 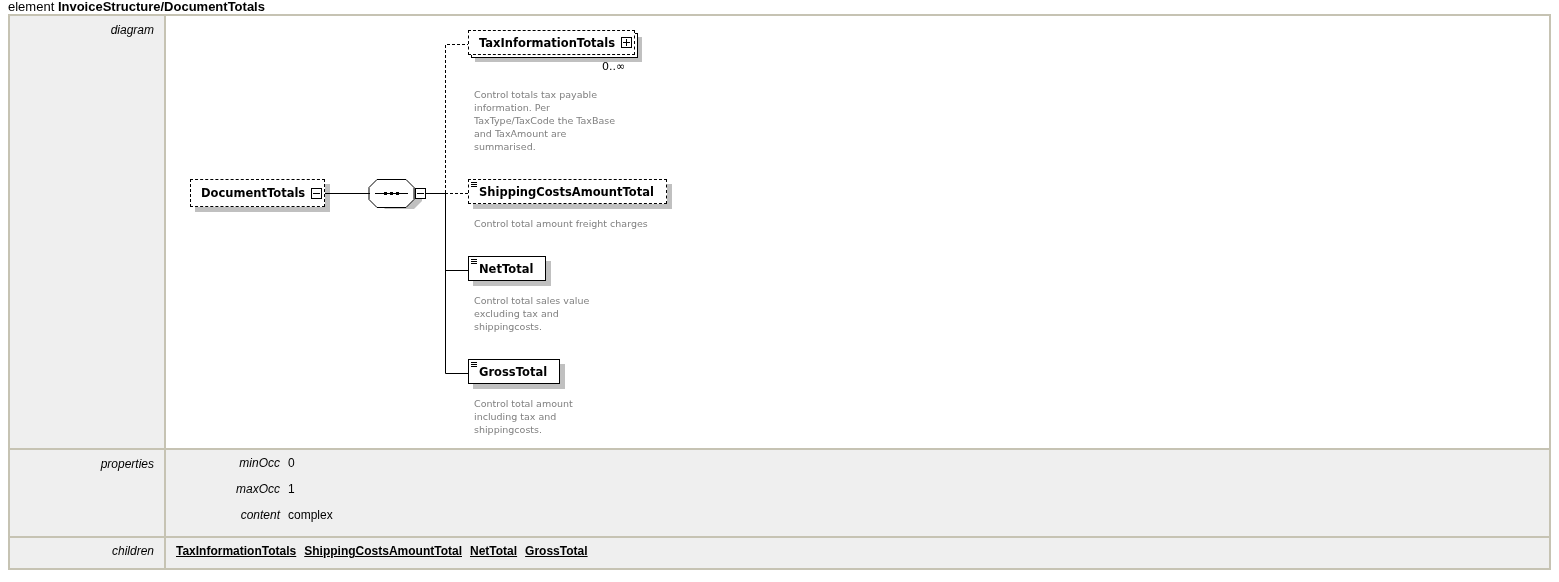 I want to click on row-label: children, so click(x=87, y=553).